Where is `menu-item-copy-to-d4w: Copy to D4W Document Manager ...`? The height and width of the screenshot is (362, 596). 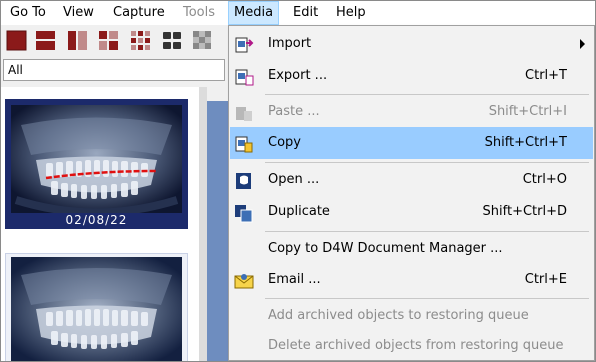
menu-item-copy-to-d4w: Copy to D4W Document Manager ... is located at coordinates (411, 249).